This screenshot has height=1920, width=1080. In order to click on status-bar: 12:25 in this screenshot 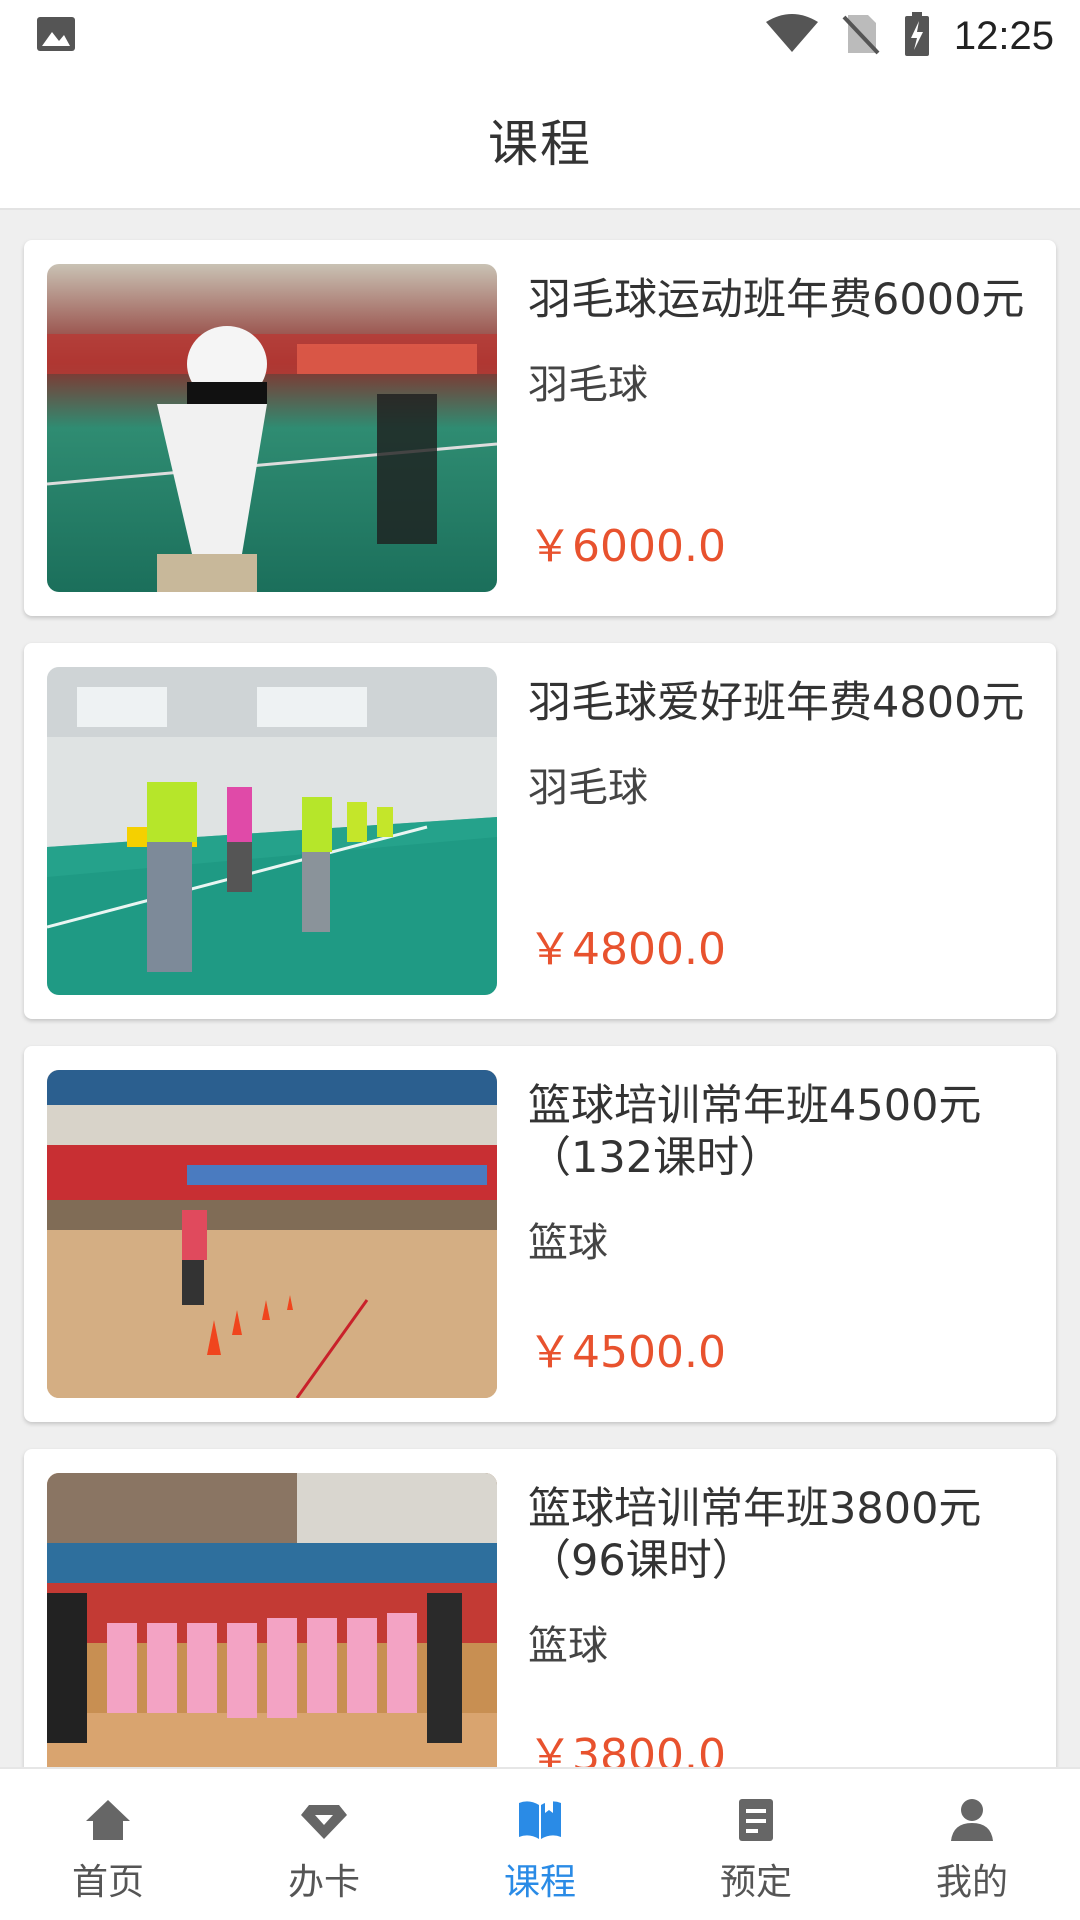, I will do `click(540, 36)`.